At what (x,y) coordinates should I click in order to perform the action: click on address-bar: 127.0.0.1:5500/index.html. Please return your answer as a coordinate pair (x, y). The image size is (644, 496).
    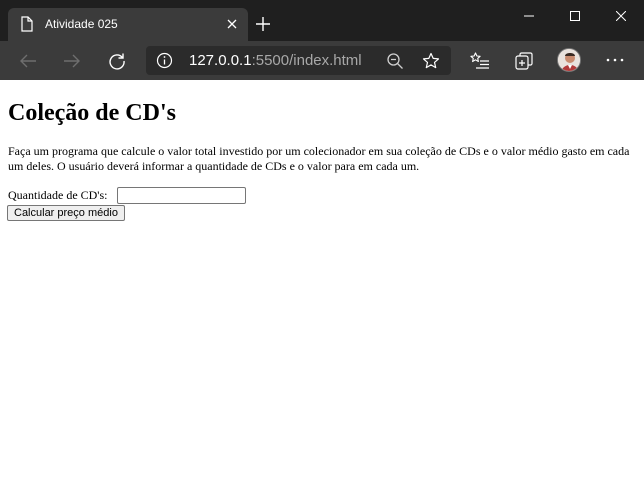
    Looking at the image, I should click on (298, 60).